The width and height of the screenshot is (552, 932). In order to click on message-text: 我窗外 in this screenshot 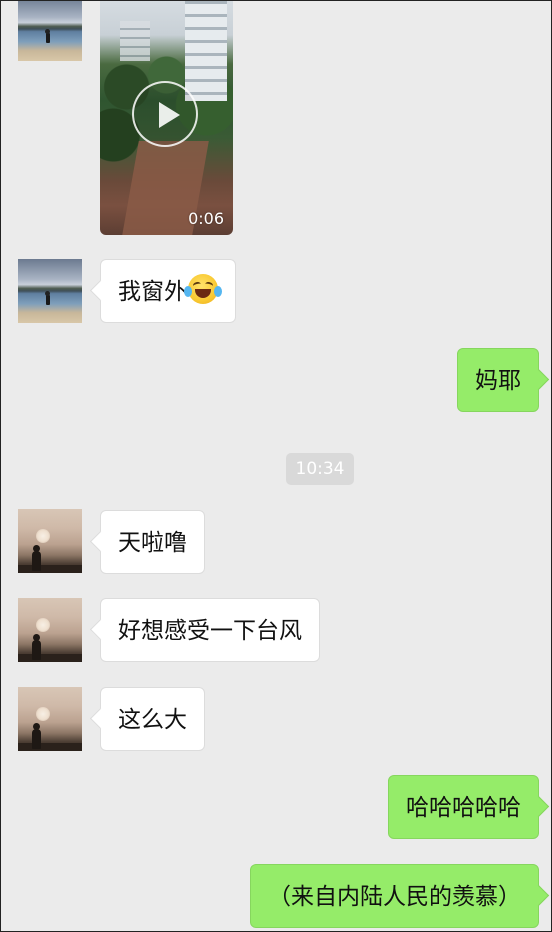, I will do `click(152, 292)`.